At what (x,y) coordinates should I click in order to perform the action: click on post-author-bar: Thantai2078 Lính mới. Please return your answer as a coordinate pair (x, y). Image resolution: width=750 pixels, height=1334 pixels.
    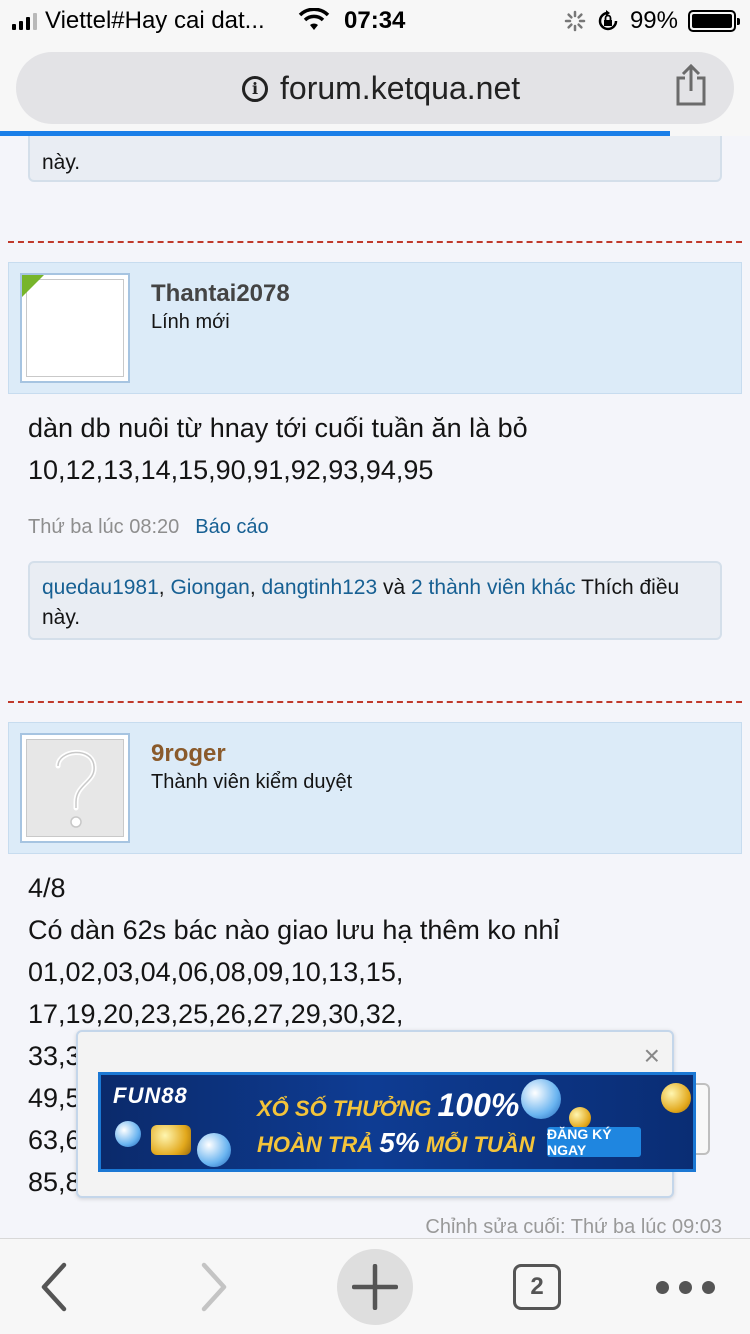
    Looking at the image, I should click on (375, 328).